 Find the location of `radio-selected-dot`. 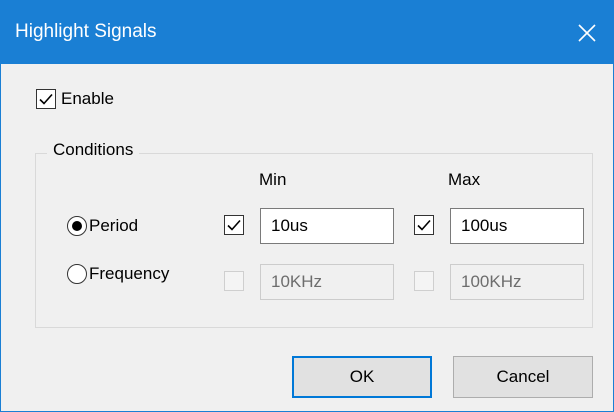

radio-selected-dot is located at coordinates (77, 226).